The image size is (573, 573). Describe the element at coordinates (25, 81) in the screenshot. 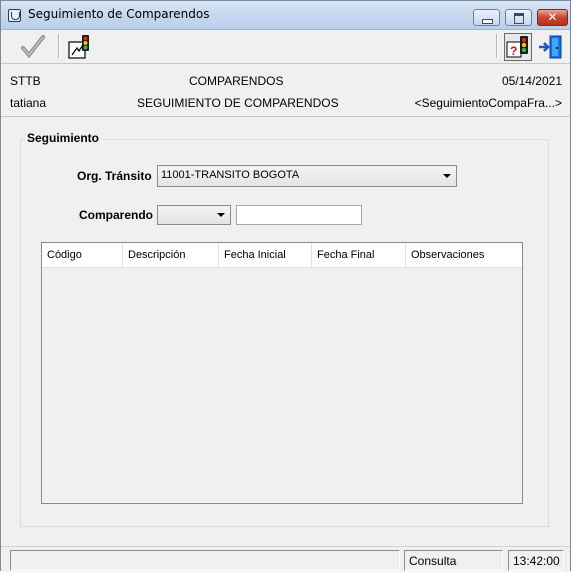

I see `company-code: STTB` at that location.